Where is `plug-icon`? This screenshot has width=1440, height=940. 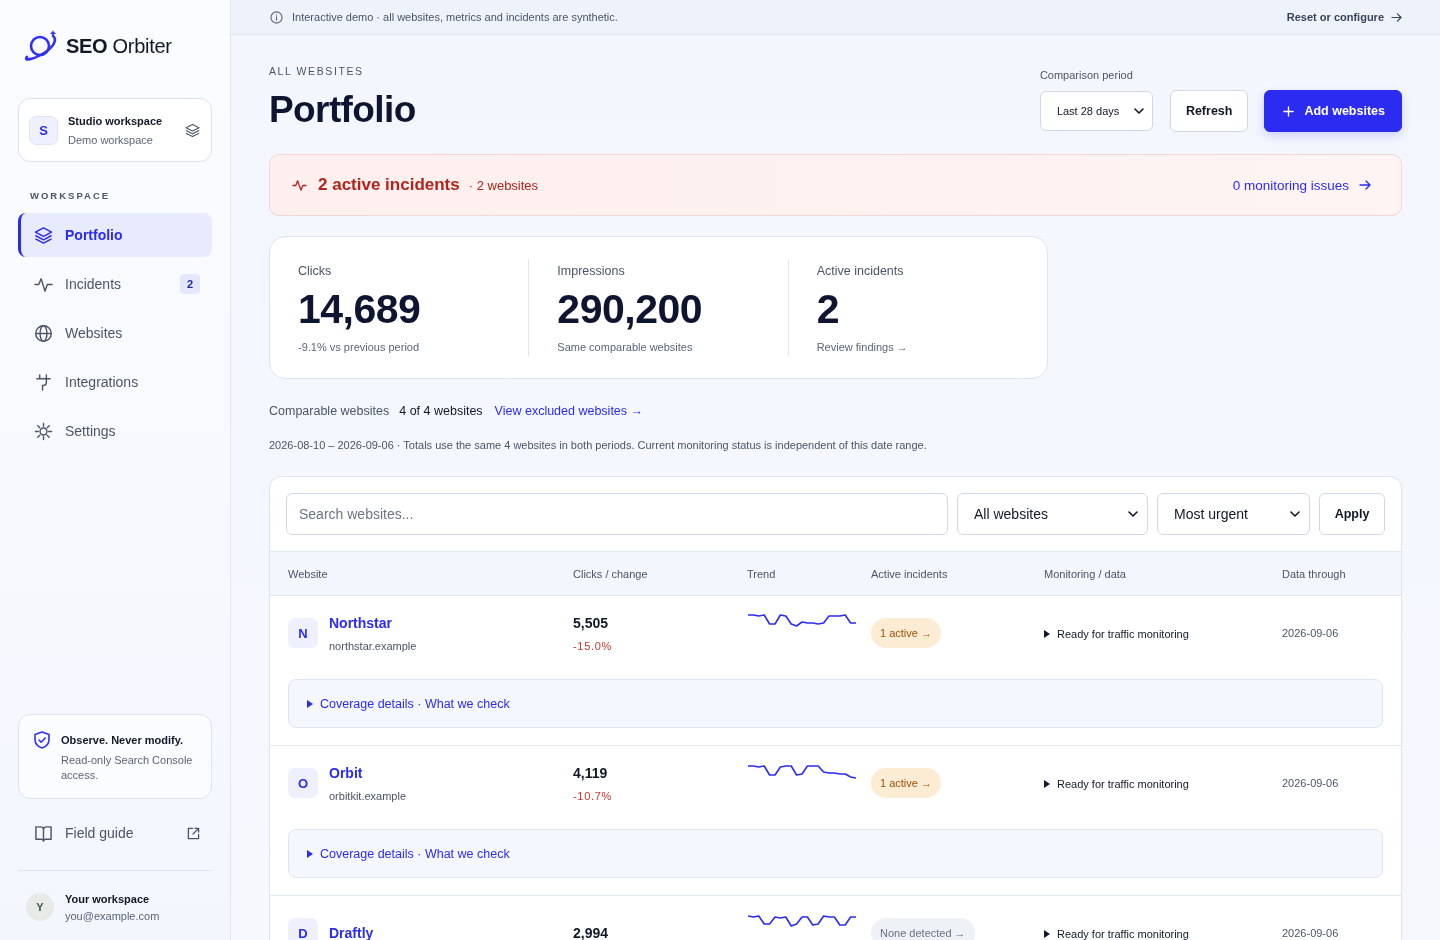 plug-icon is located at coordinates (43, 382).